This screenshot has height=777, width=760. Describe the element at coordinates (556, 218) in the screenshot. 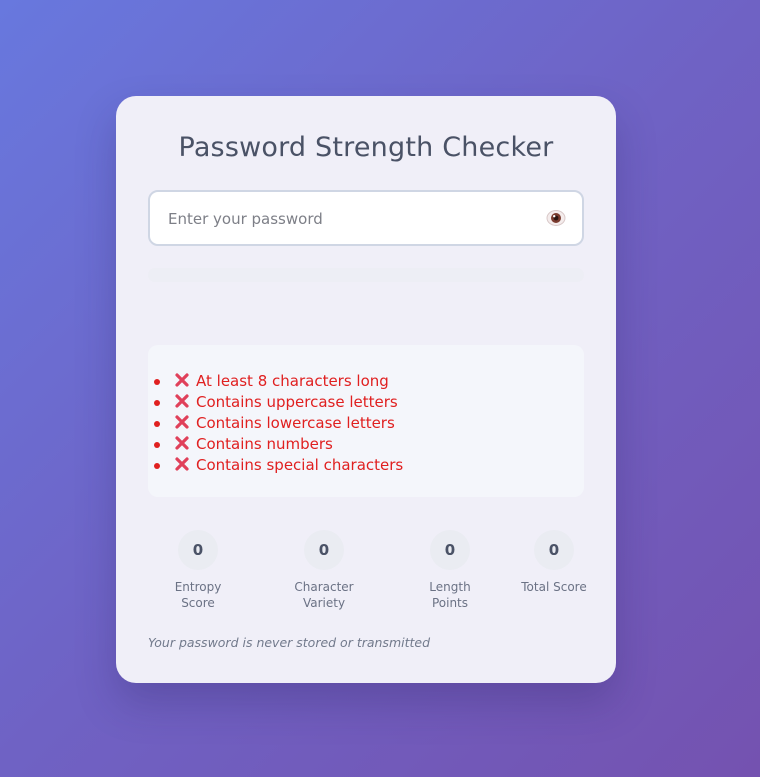

I see `eye-icon` at that location.